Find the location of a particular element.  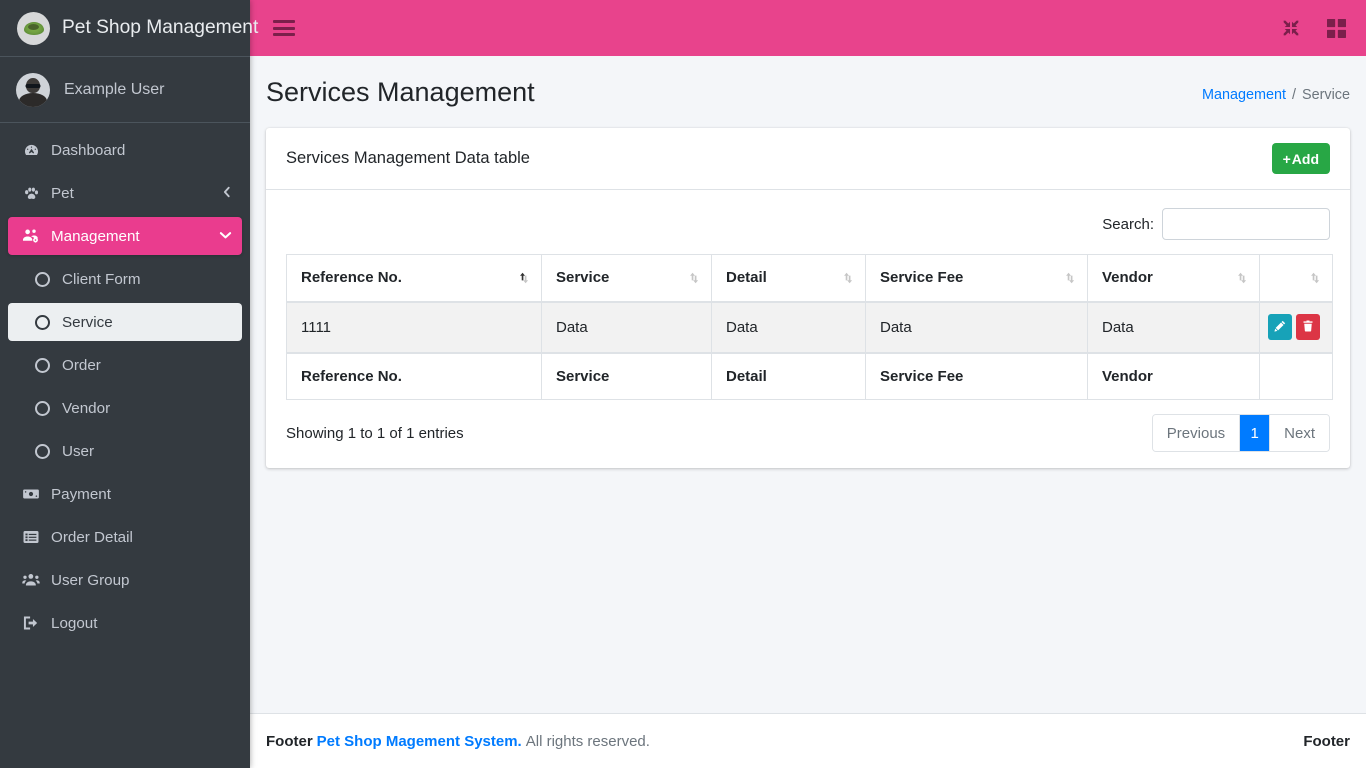

sidebar-item-logout: Logout is located at coordinates (125, 623).